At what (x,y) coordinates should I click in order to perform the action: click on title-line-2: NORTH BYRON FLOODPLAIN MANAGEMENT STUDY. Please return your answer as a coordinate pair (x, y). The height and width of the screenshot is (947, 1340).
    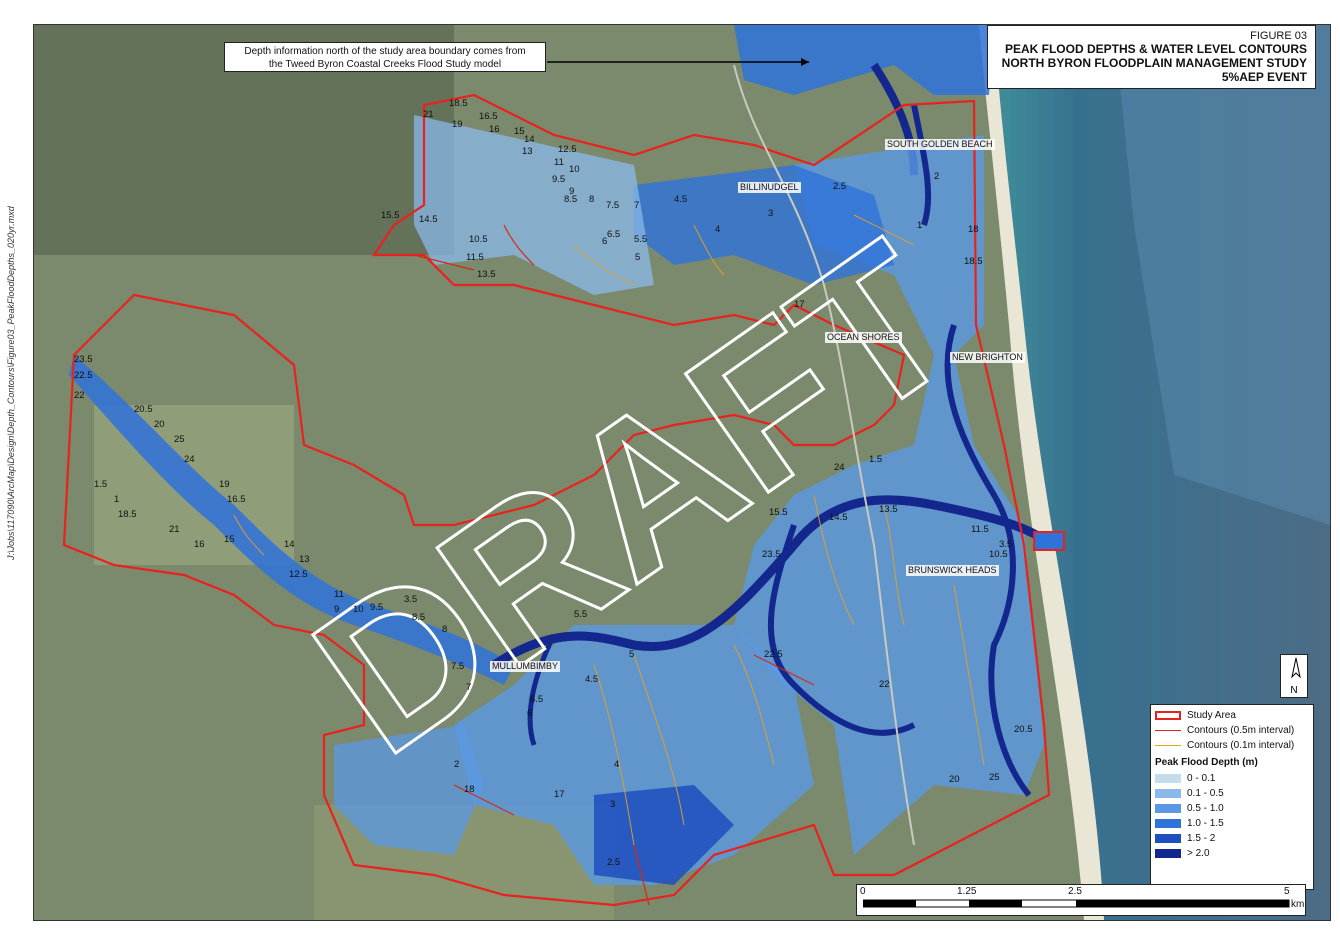
    Looking at the image, I should click on (1154, 63).